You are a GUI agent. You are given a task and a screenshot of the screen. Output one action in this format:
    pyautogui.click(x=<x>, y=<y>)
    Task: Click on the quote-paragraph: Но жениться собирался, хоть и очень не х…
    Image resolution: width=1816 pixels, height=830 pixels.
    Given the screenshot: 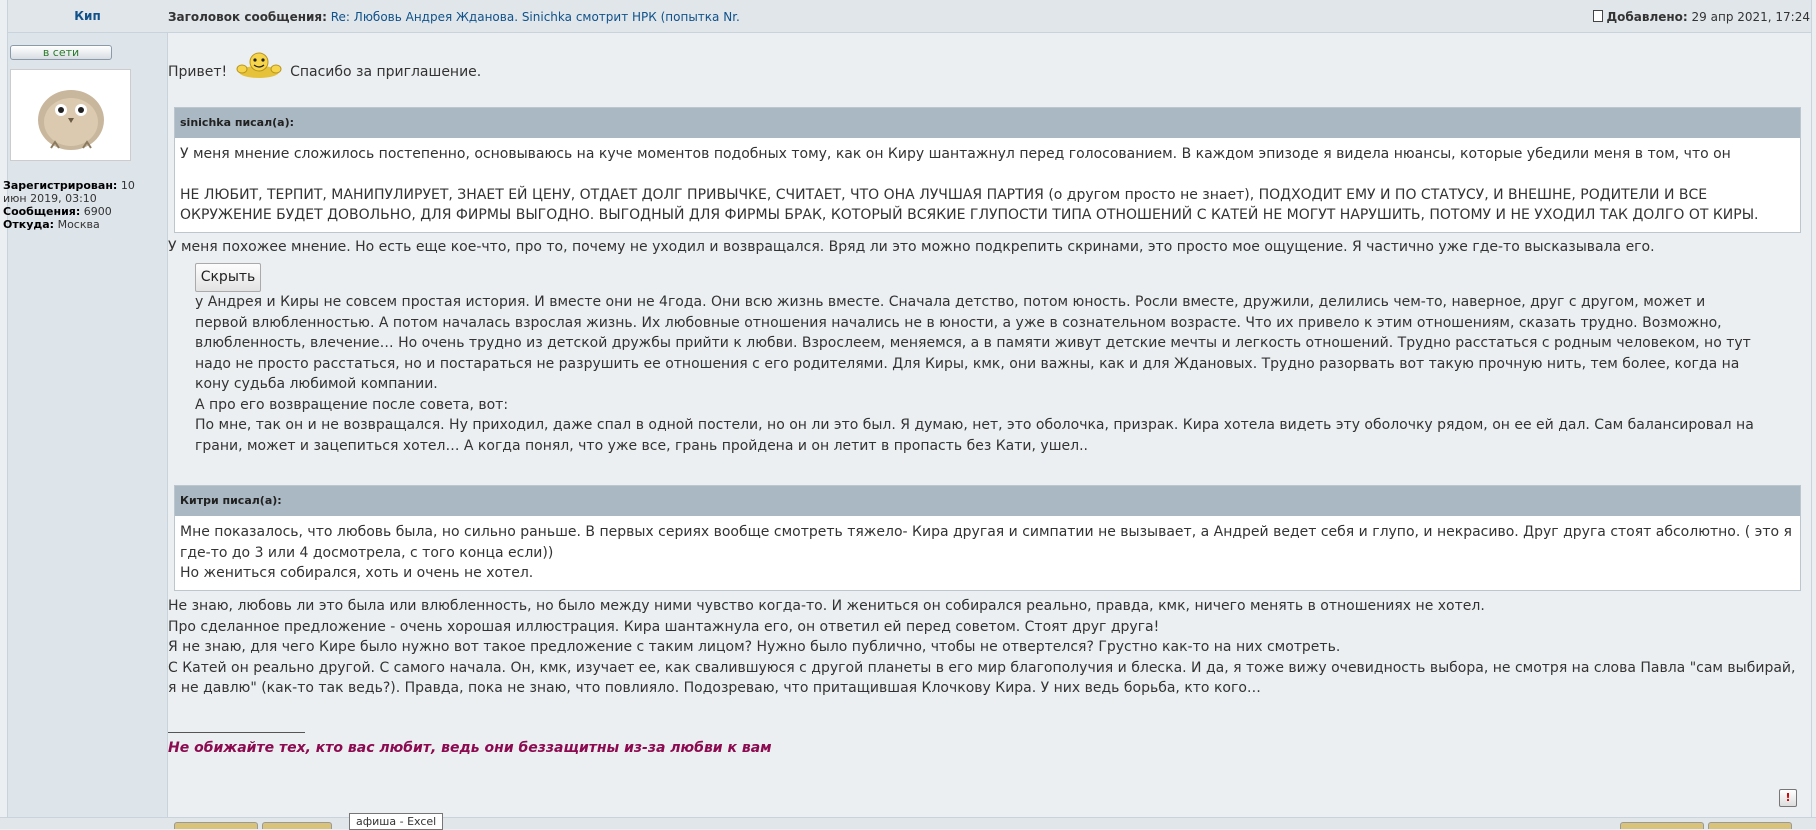 What is the action you would take?
    pyautogui.click(x=357, y=573)
    